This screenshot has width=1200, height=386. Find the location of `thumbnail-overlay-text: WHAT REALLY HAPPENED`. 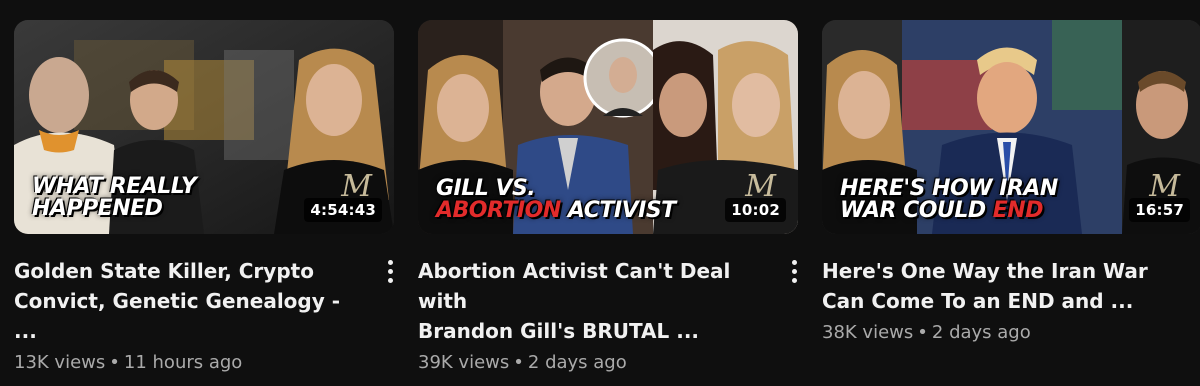

thumbnail-overlay-text: WHAT REALLY HAPPENED is located at coordinates (114, 197).